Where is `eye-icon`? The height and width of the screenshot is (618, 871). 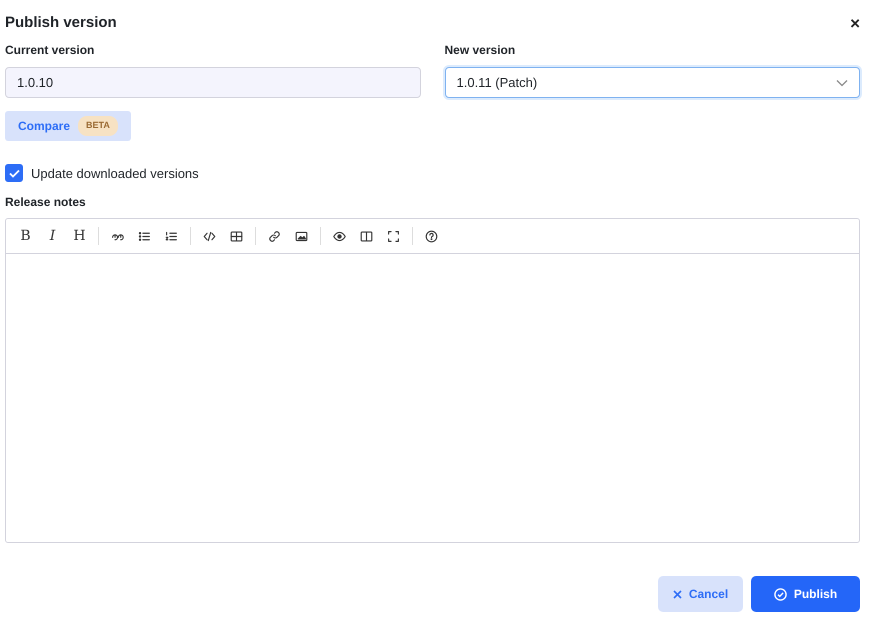
eye-icon is located at coordinates (339, 236).